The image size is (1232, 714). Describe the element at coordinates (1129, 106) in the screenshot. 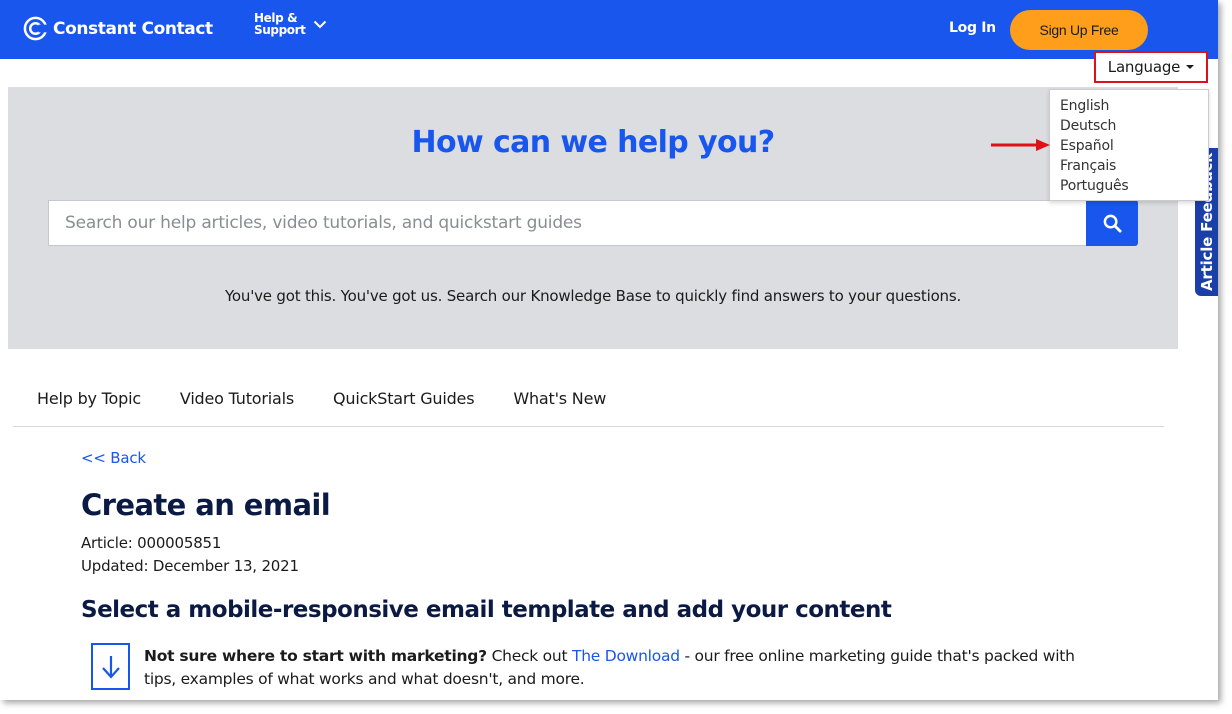

I see `language-option-english: English` at that location.